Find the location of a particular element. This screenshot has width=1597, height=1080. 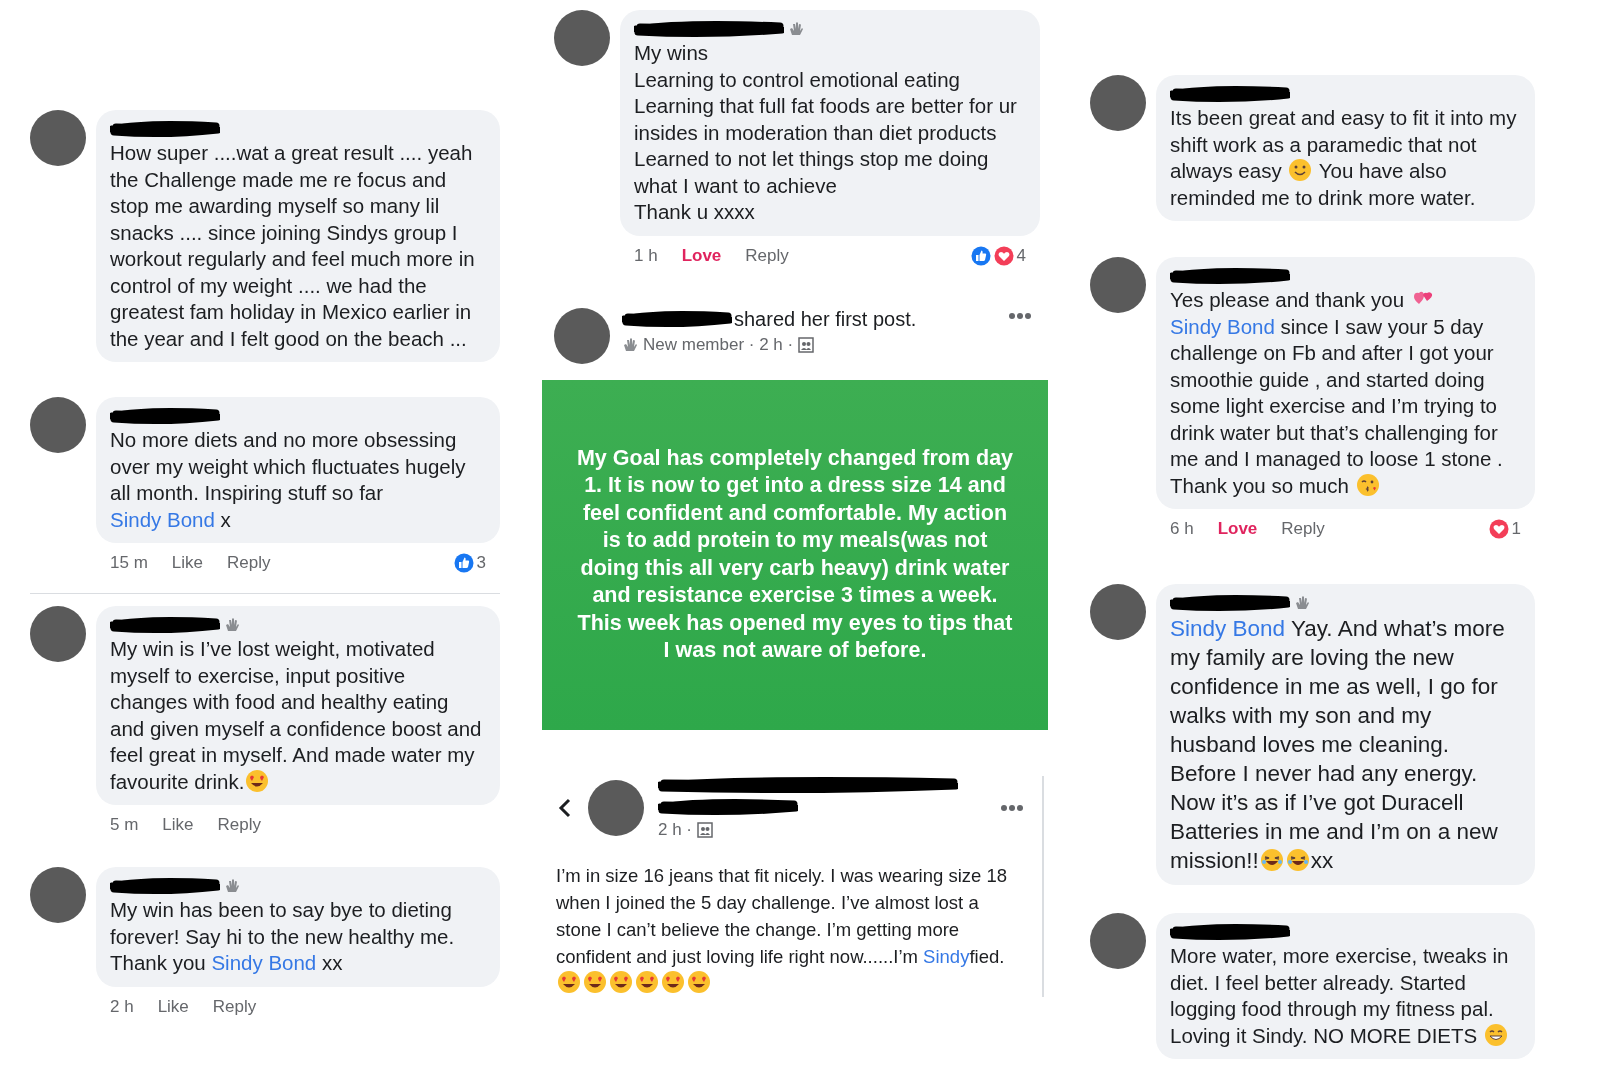

comment-time: 15 m is located at coordinates (129, 563).